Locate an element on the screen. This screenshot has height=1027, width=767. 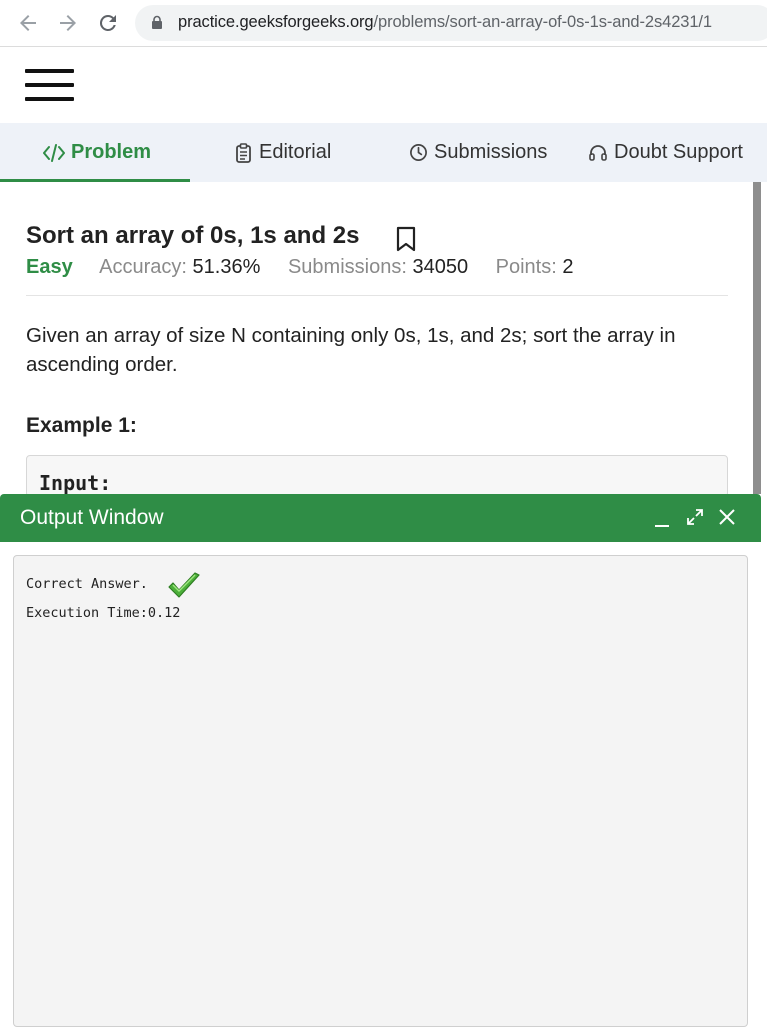
back-button is located at coordinates (28, 23).